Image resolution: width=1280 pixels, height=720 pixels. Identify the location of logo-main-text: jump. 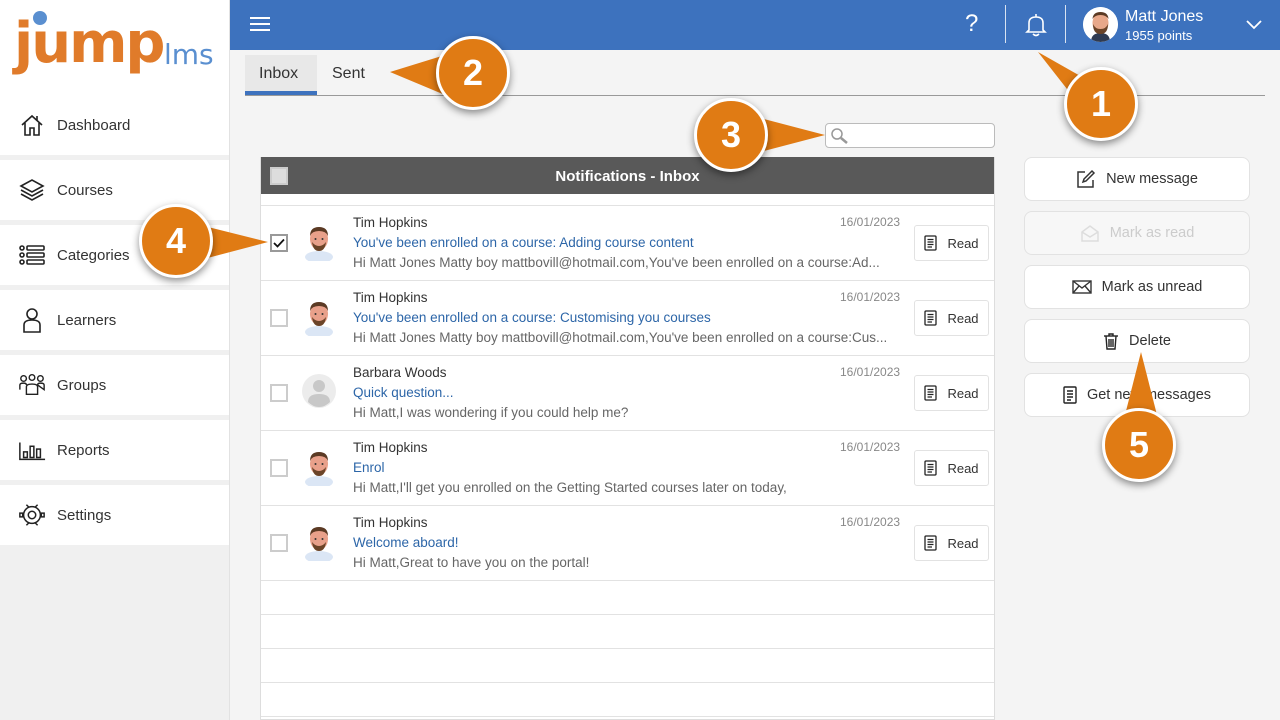
(89, 43).